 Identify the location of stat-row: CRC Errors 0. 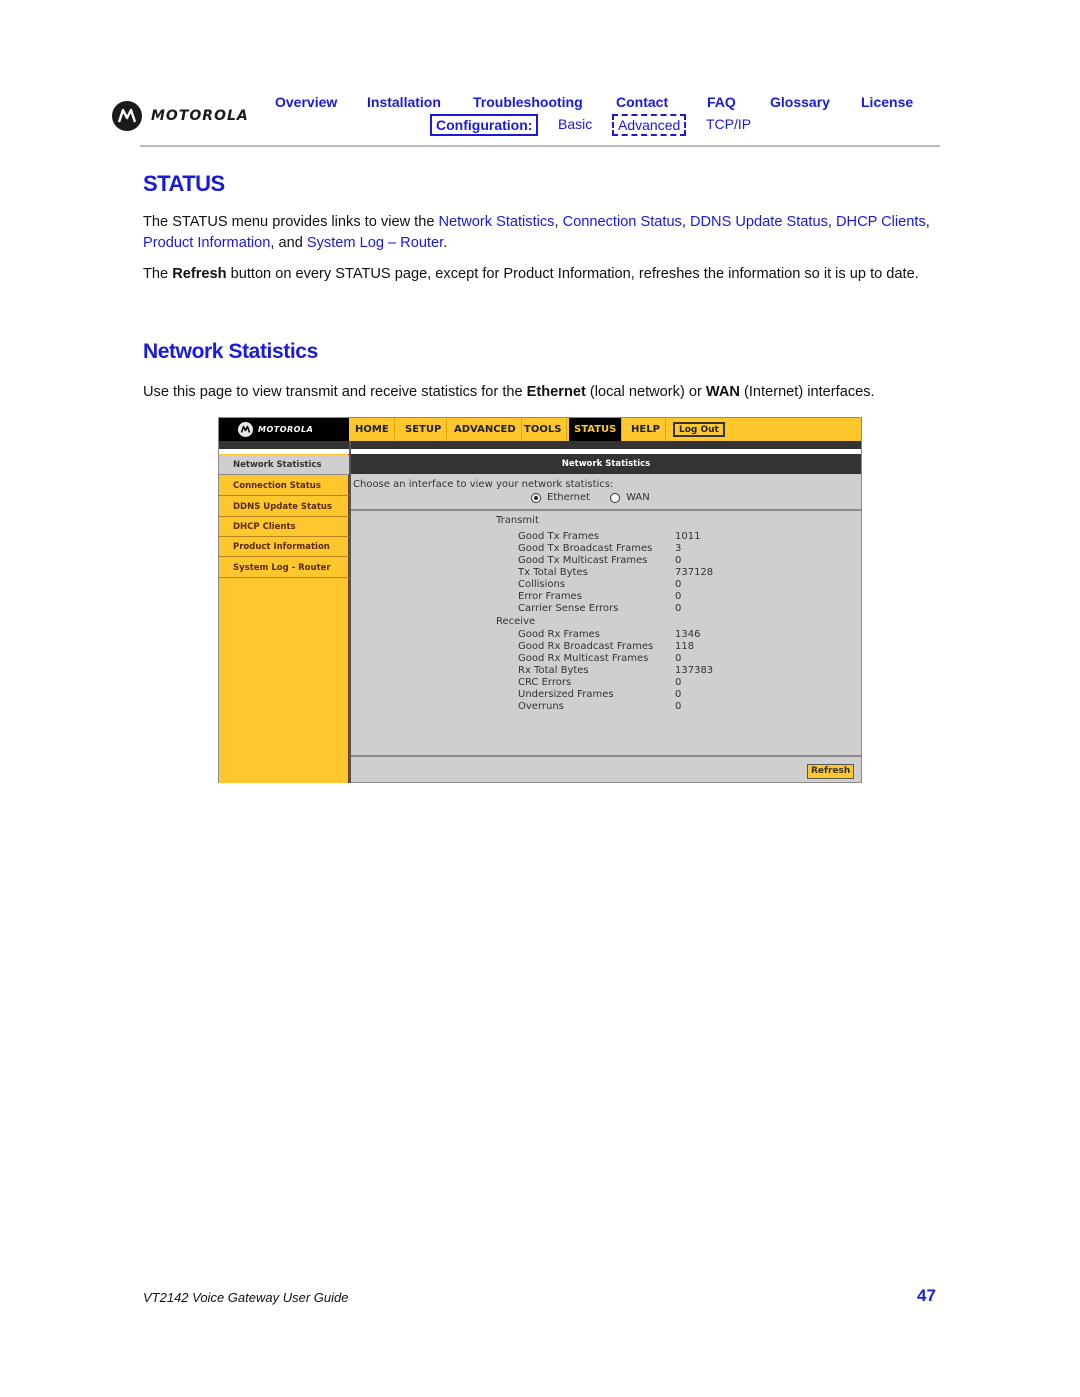
(668, 683).